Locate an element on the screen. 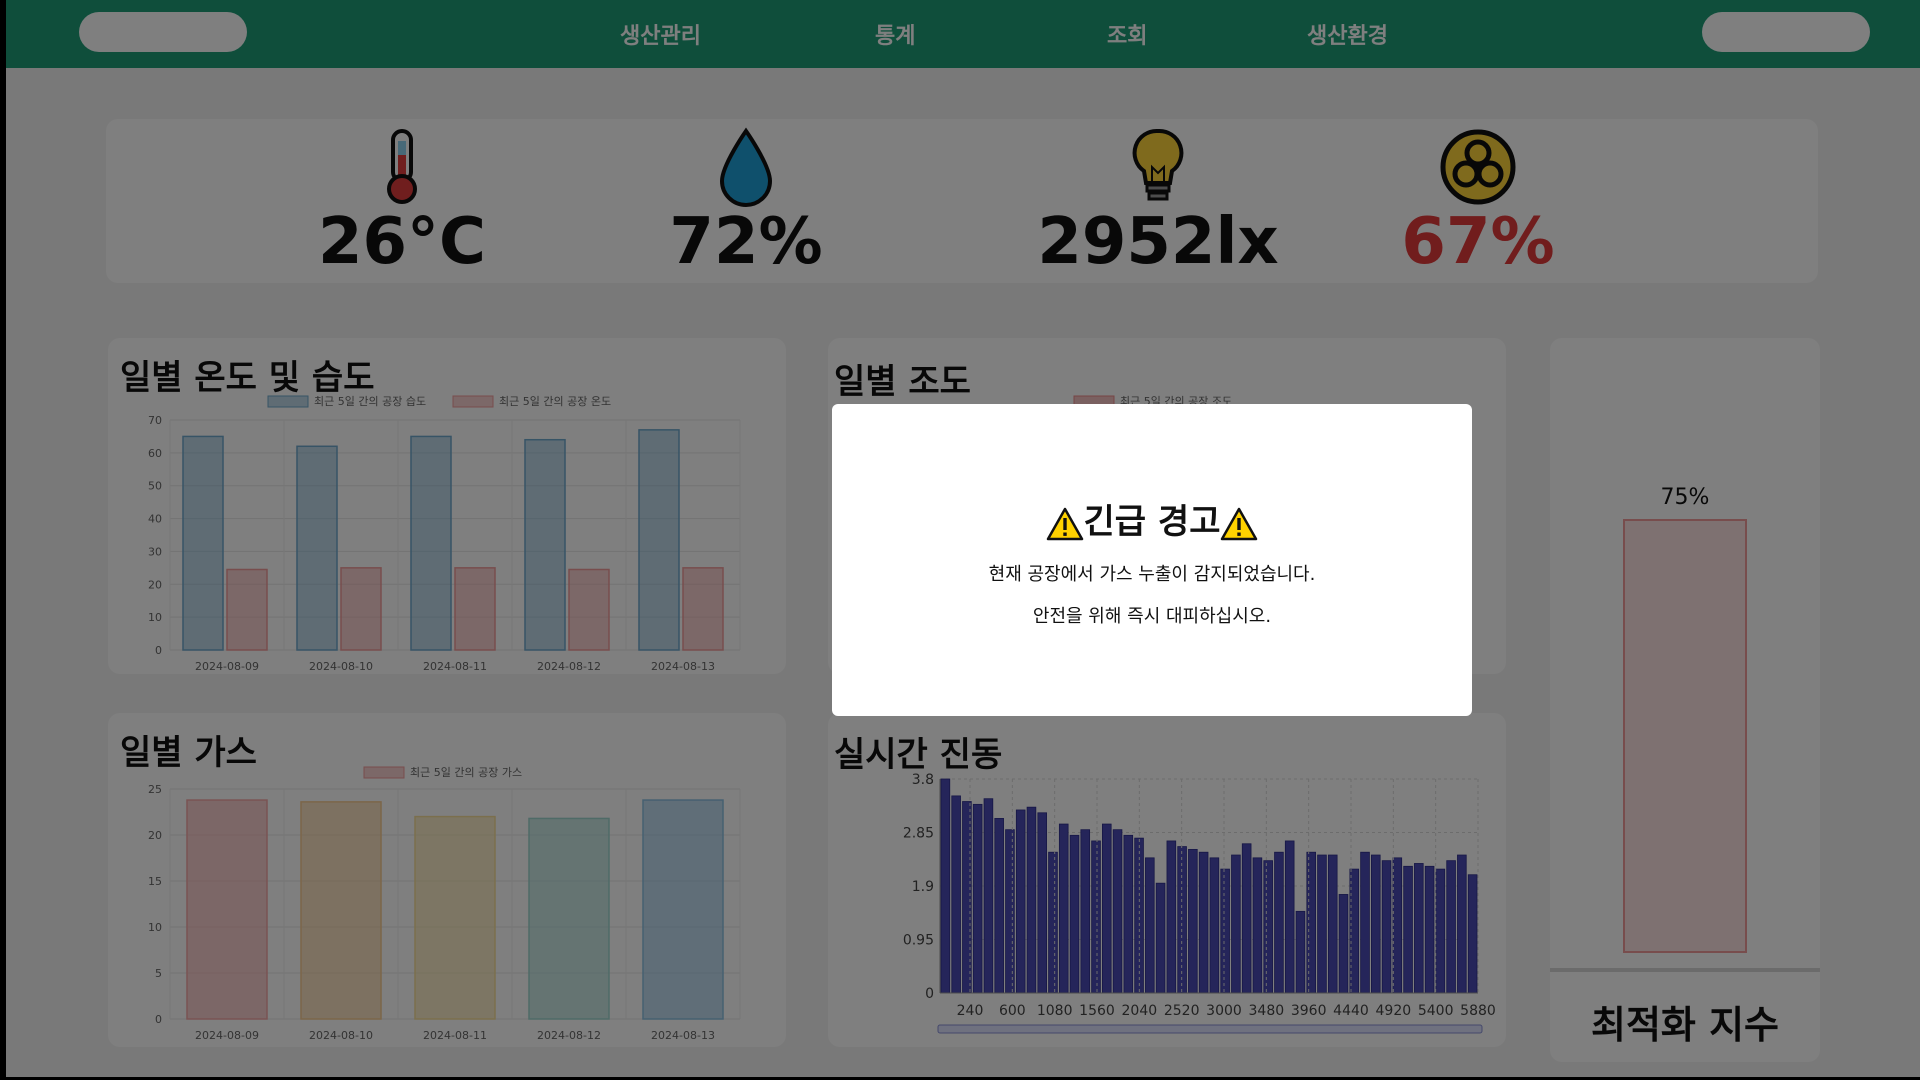  modal-title: 긴급 경고 is located at coordinates (1152, 522).